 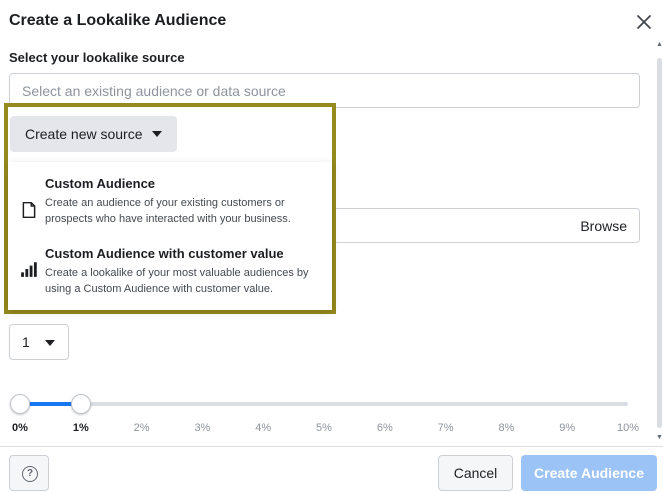 What do you see at coordinates (659, 243) in the screenshot?
I see `scrollbar-thumb` at bounding box center [659, 243].